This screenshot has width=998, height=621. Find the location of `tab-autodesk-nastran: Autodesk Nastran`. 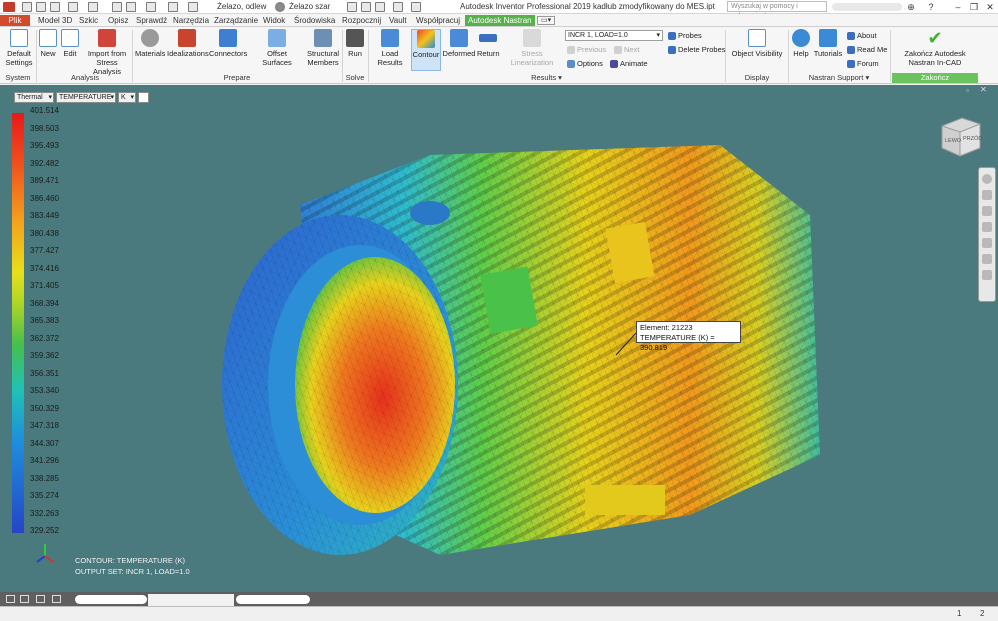

tab-autodesk-nastran: Autodesk Nastran is located at coordinates (500, 20).